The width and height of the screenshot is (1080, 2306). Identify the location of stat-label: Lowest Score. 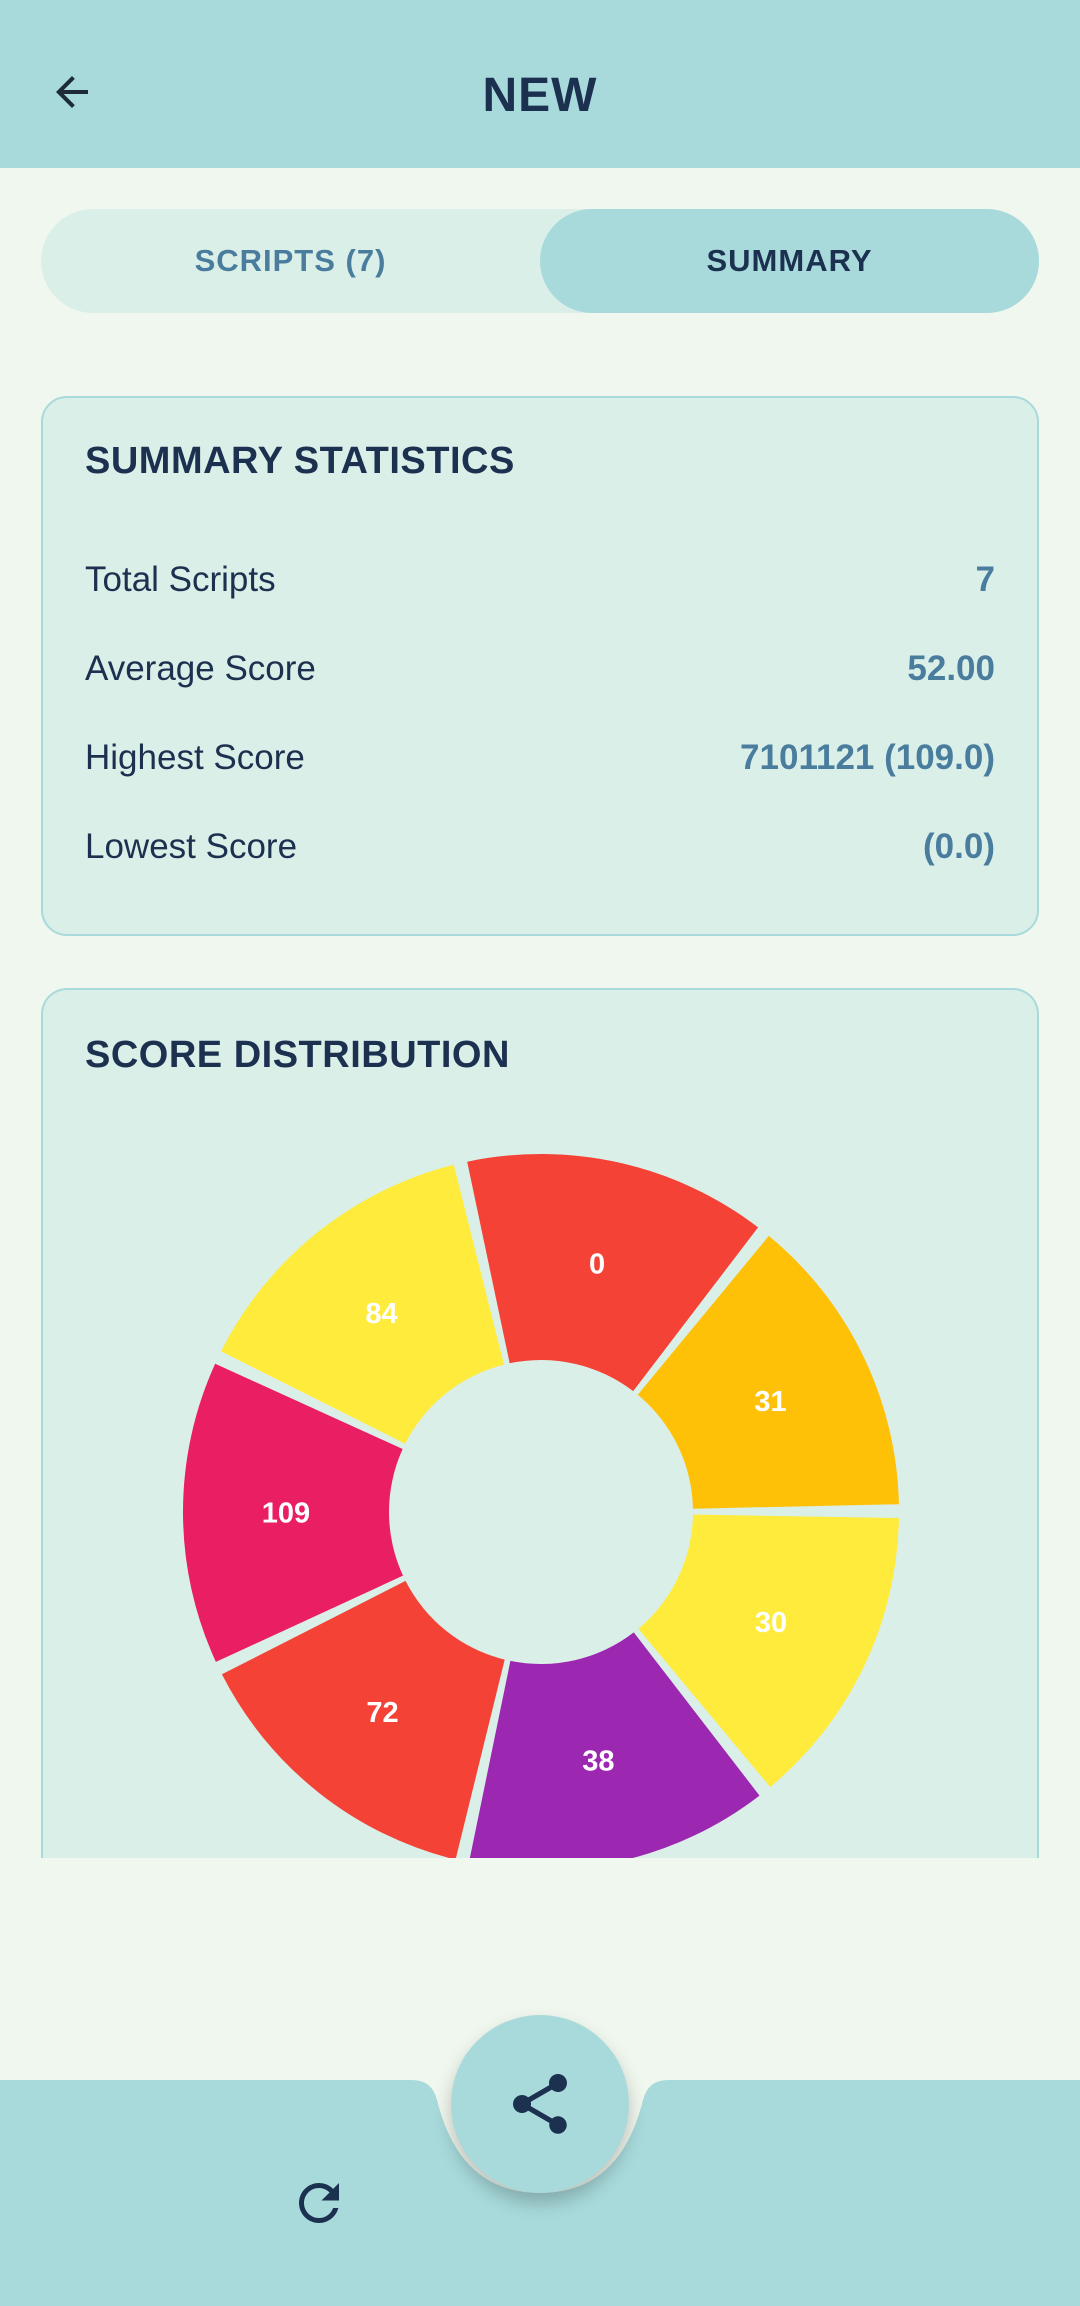
(191, 846).